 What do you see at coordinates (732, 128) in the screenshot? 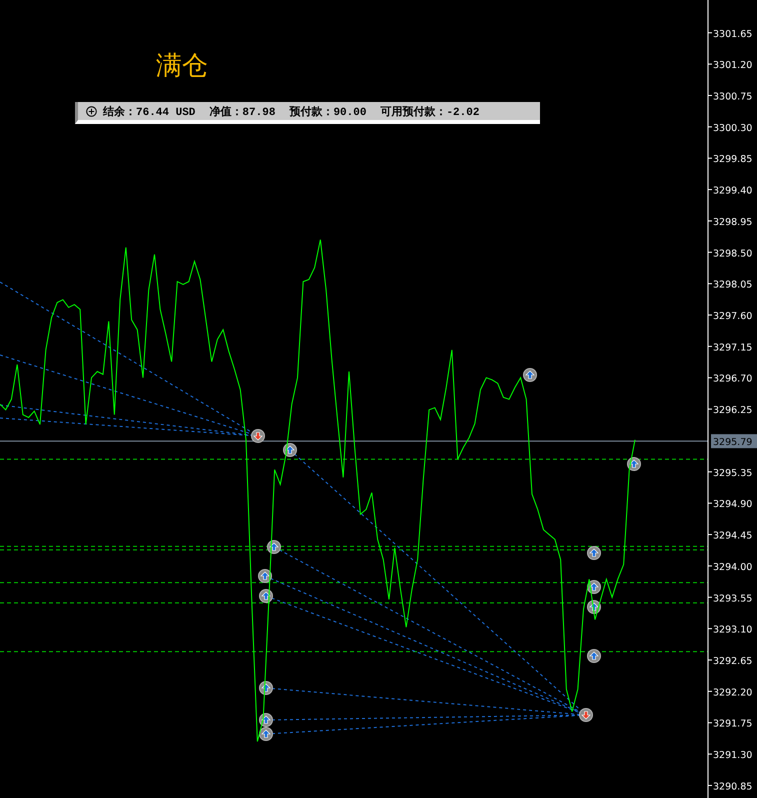
I see `axis-label: 3300.30` at bounding box center [732, 128].